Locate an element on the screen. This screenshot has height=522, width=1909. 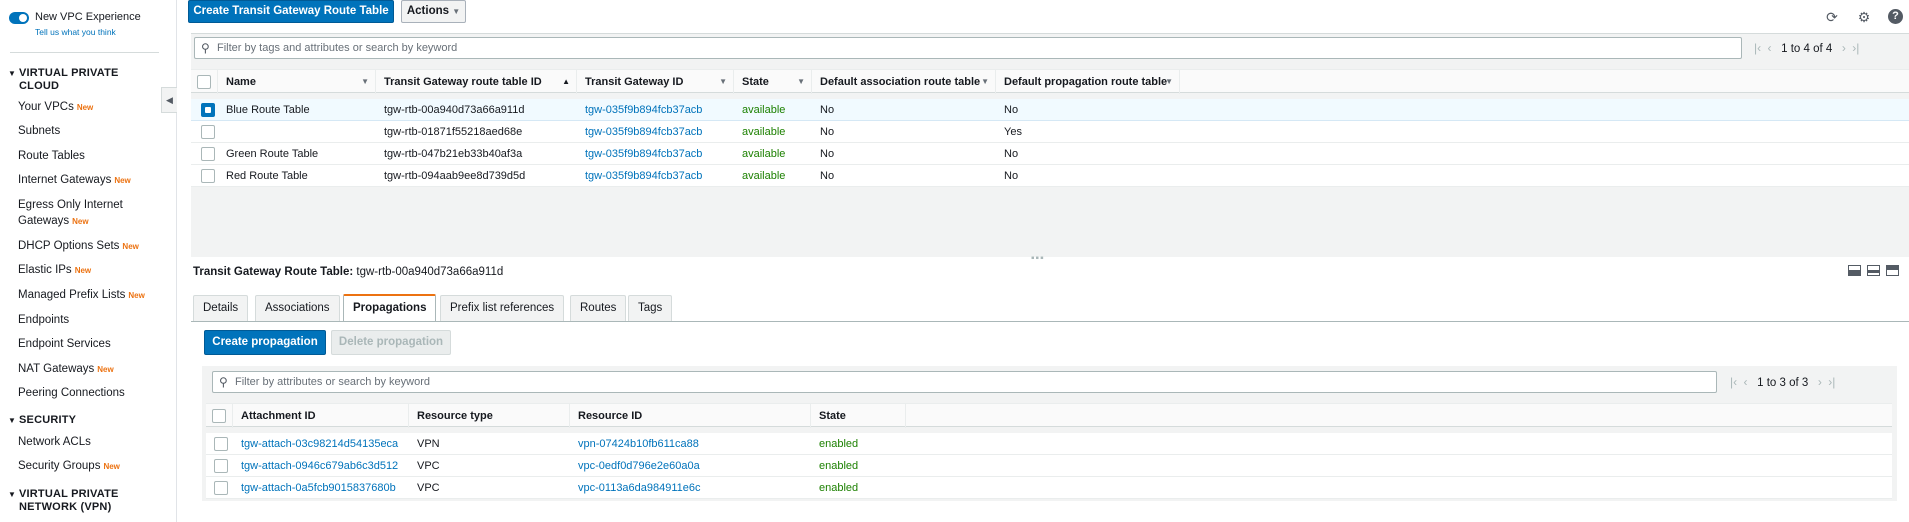
layout-split-icon is located at coordinates (1873, 270).